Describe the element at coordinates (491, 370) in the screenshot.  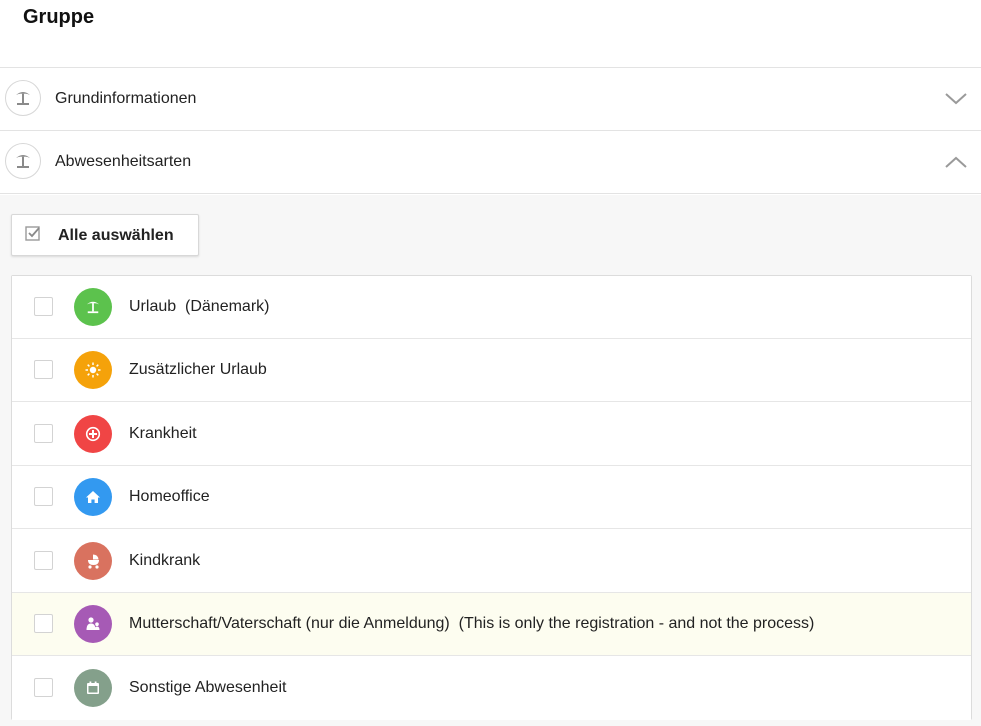
I see `list-item: Zusätzlicher Urlaub` at that location.